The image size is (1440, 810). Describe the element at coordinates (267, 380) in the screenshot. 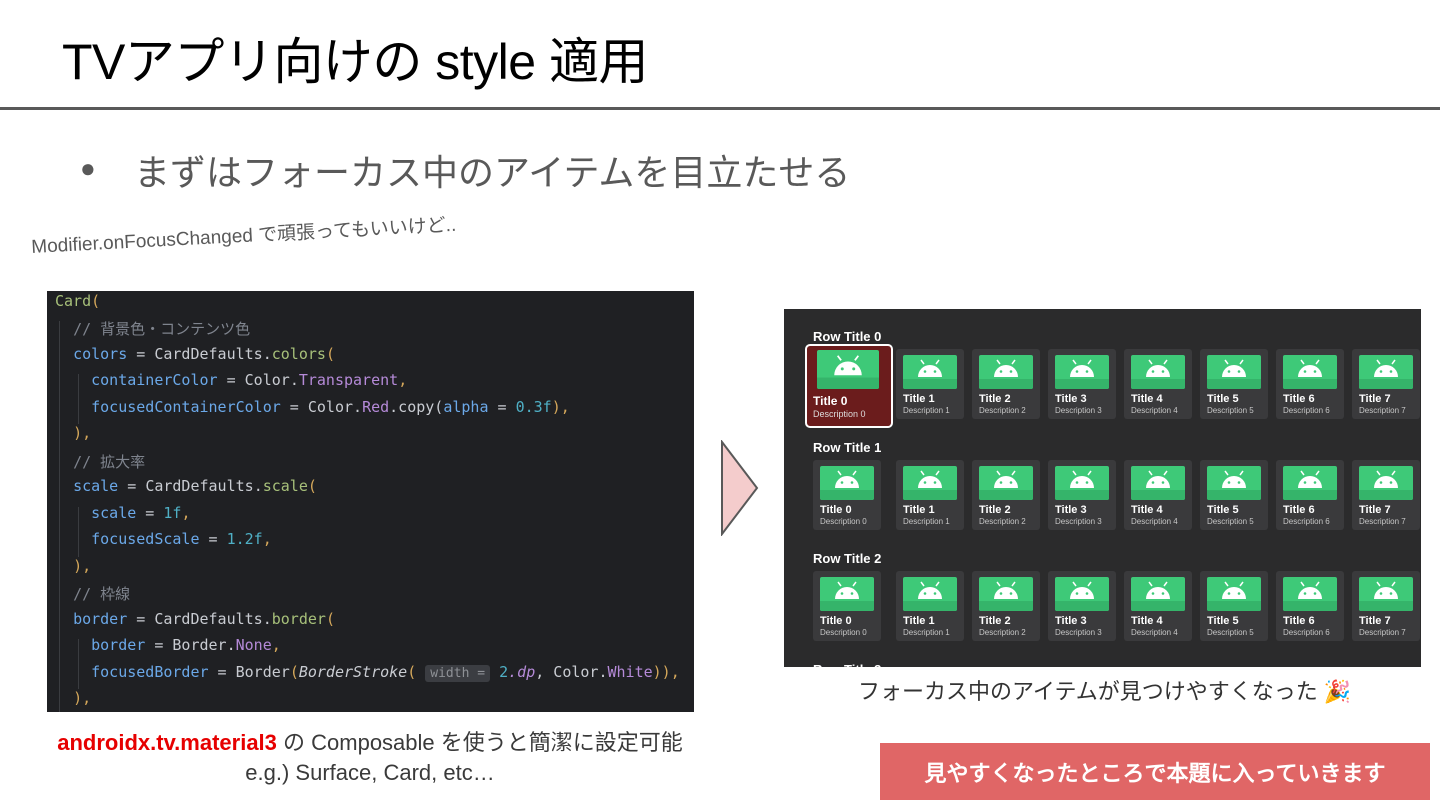

I see `code-token: Color` at that location.